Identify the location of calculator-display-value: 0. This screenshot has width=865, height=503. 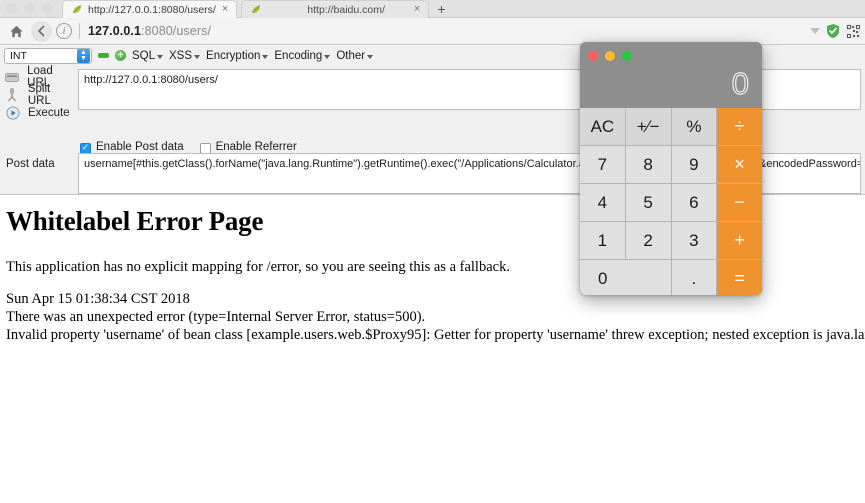
(740, 84).